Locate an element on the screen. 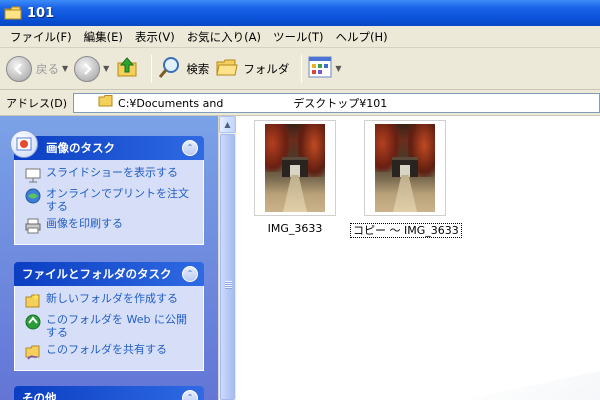 This screenshot has height=400, width=600. up-button is located at coordinates (127, 68).